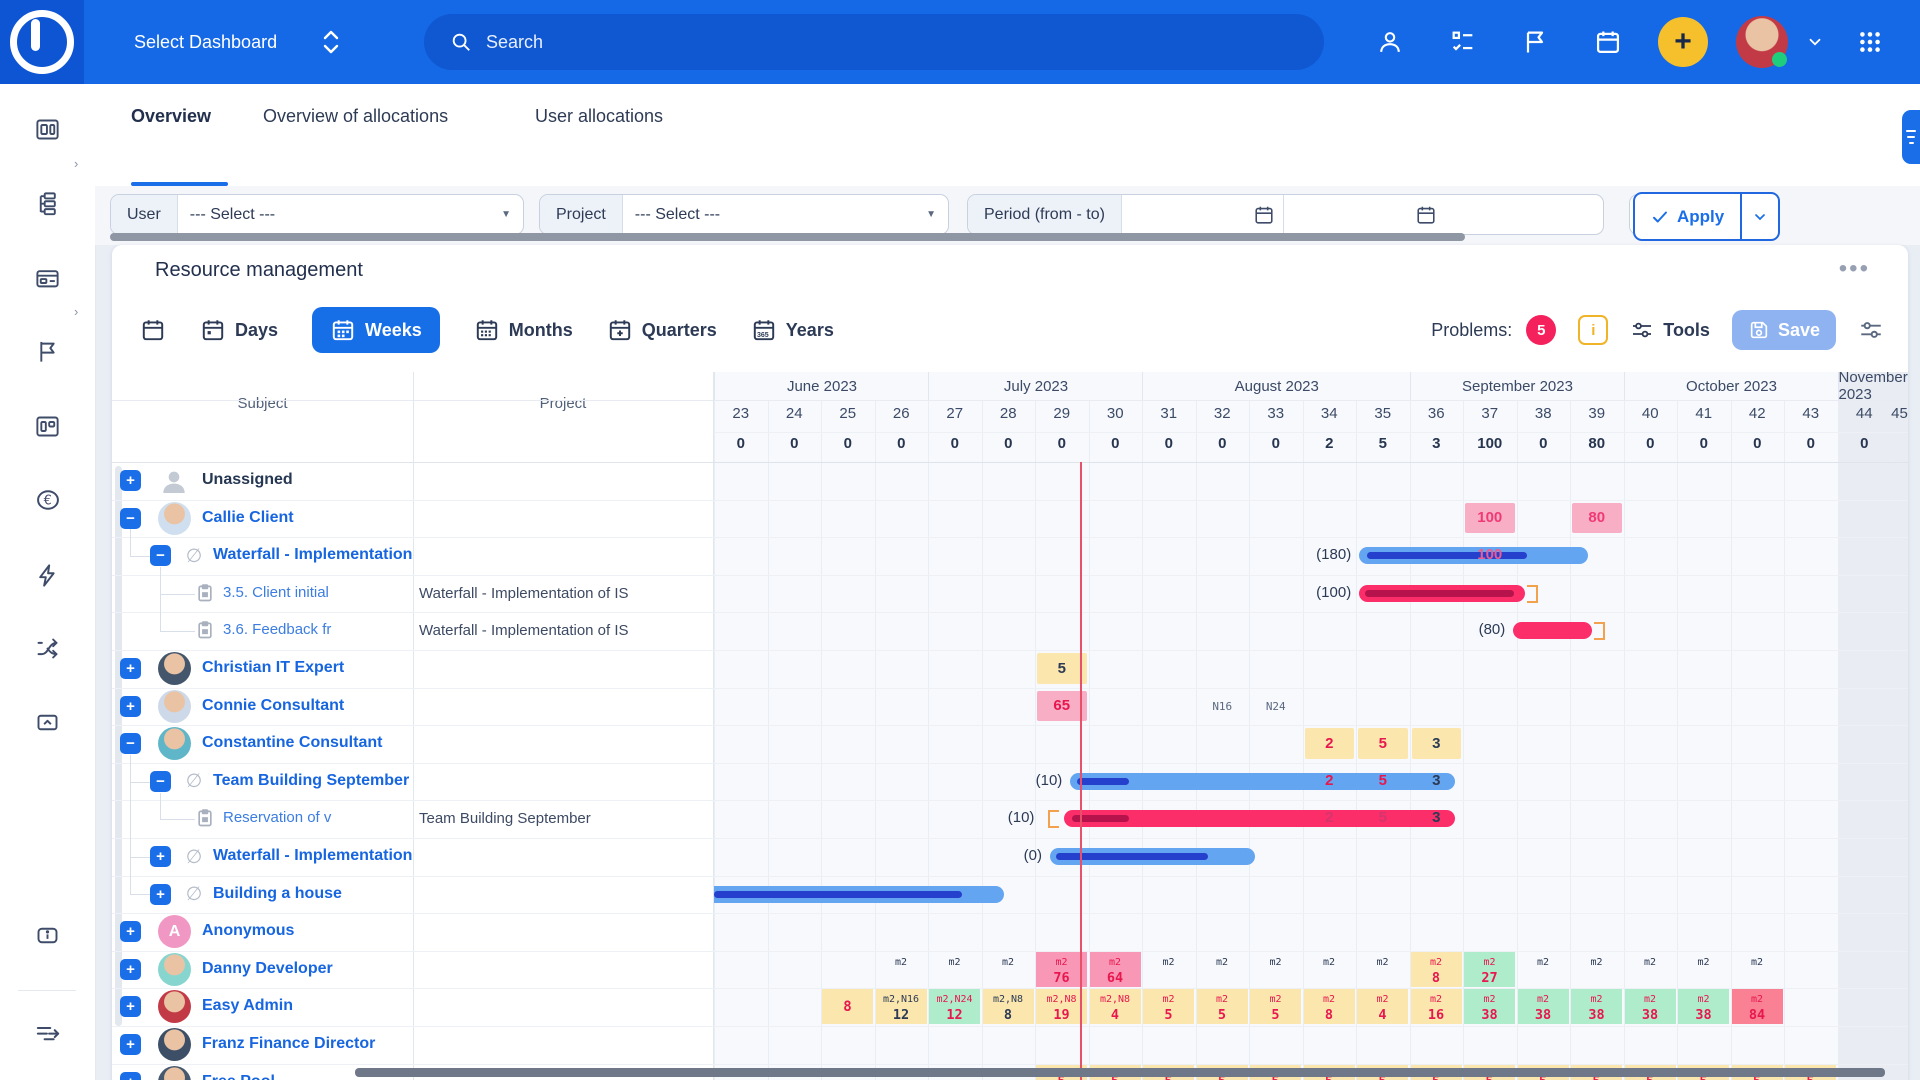 This screenshot has height=1080, width=1920. What do you see at coordinates (1436, 969) in the screenshot?
I see `allocation-cell: m2 8` at bounding box center [1436, 969].